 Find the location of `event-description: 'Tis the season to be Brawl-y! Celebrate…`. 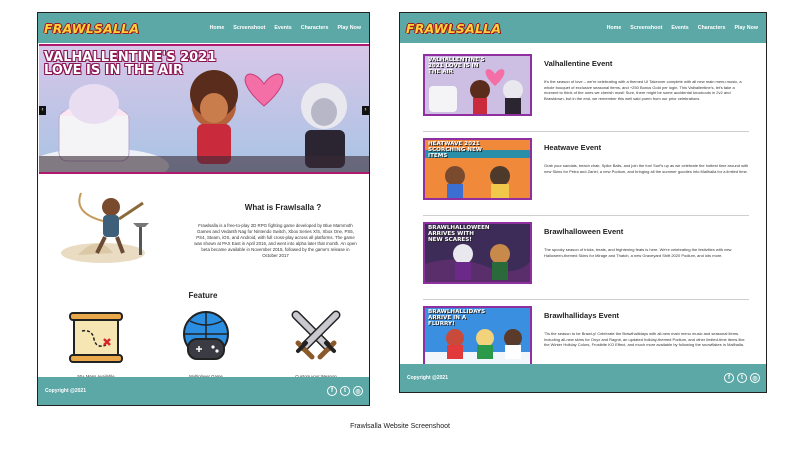

event-description: 'Tis the season to be Brawl-y! Celebrate… is located at coordinates (644, 339).